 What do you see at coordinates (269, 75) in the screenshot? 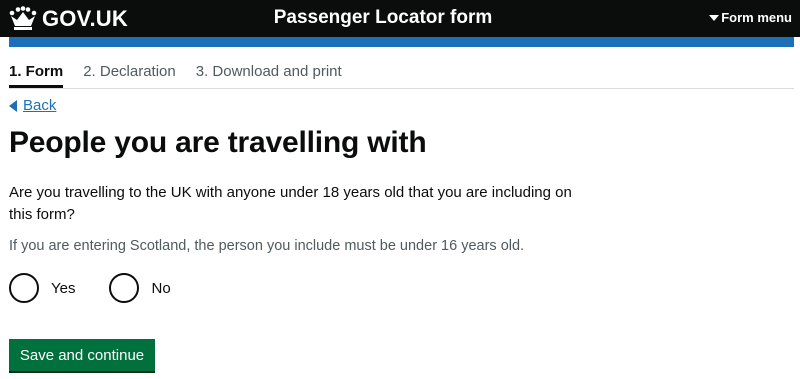
I see `step-download-print: 3. Download and print` at bounding box center [269, 75].